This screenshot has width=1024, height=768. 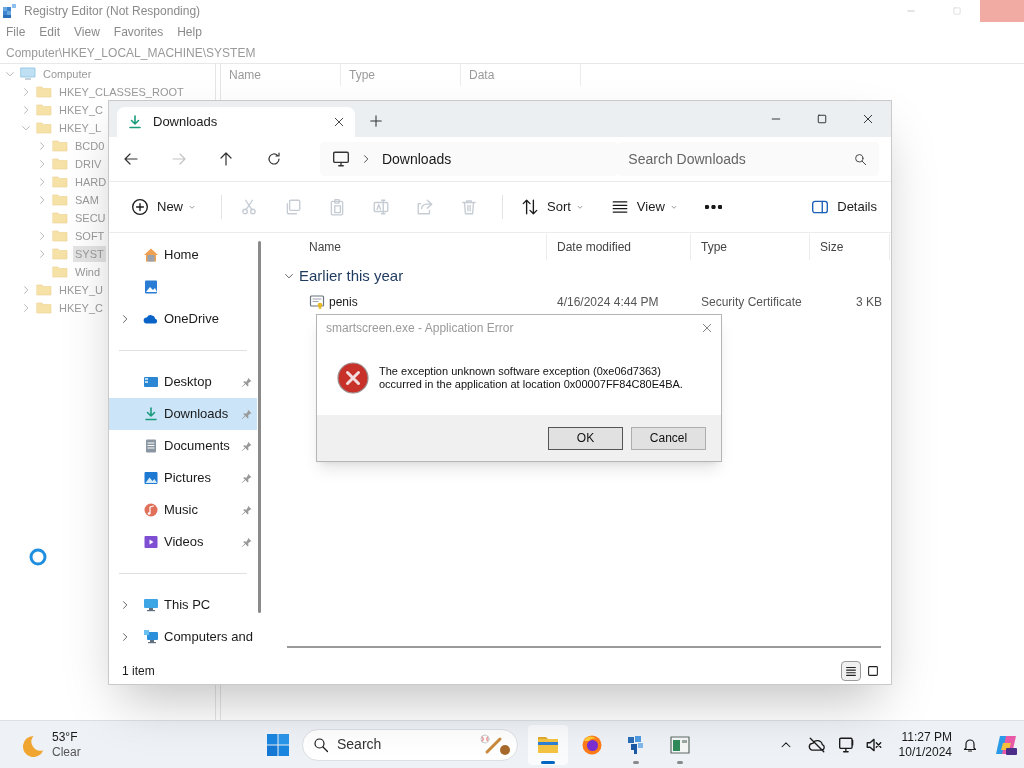 What do you see at coordinates (873, 671) in the screenshot?
I see `tiles-view-icon` at bounding box center [873, 671].